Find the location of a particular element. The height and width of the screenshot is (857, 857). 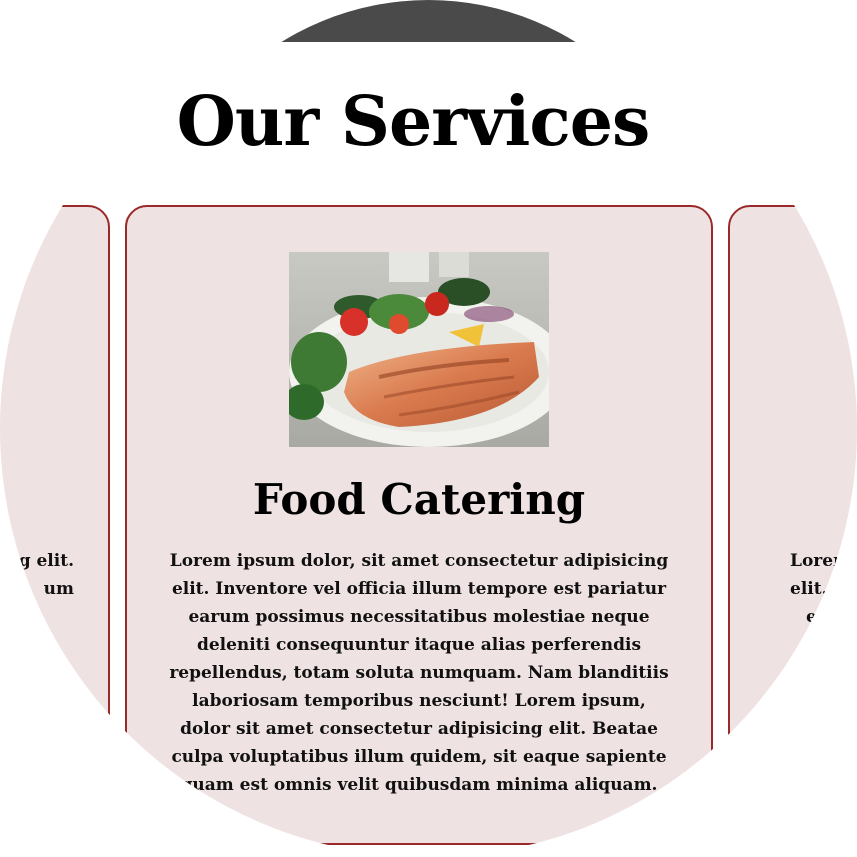

salmon-salad-image is located at coordinates (419, 349).